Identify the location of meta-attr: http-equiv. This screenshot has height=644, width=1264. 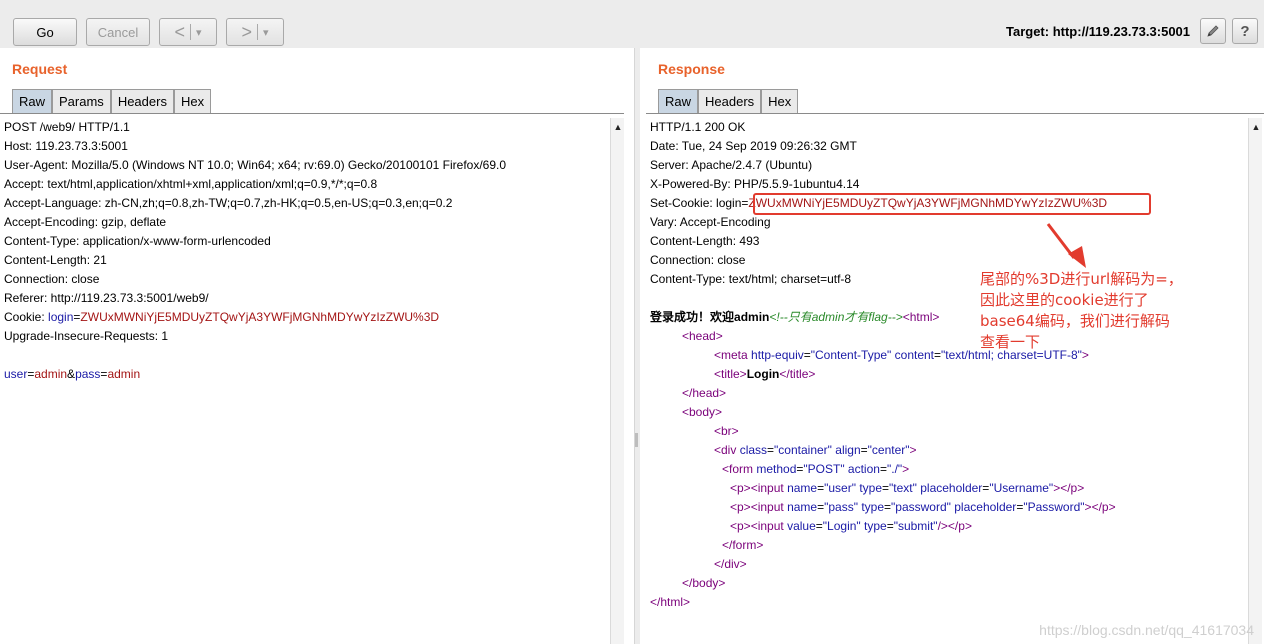
(777, 355).